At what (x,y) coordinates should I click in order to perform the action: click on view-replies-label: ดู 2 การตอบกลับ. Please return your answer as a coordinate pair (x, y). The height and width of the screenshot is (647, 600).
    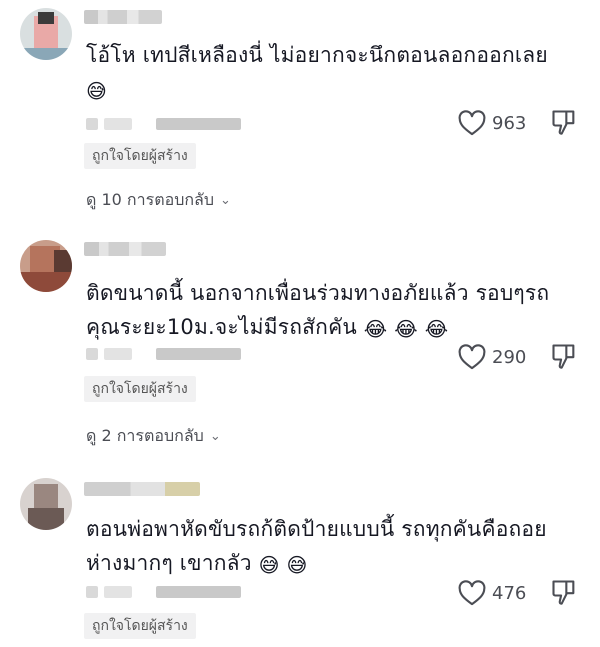
    Looking at the image, I should click on (145, 435).